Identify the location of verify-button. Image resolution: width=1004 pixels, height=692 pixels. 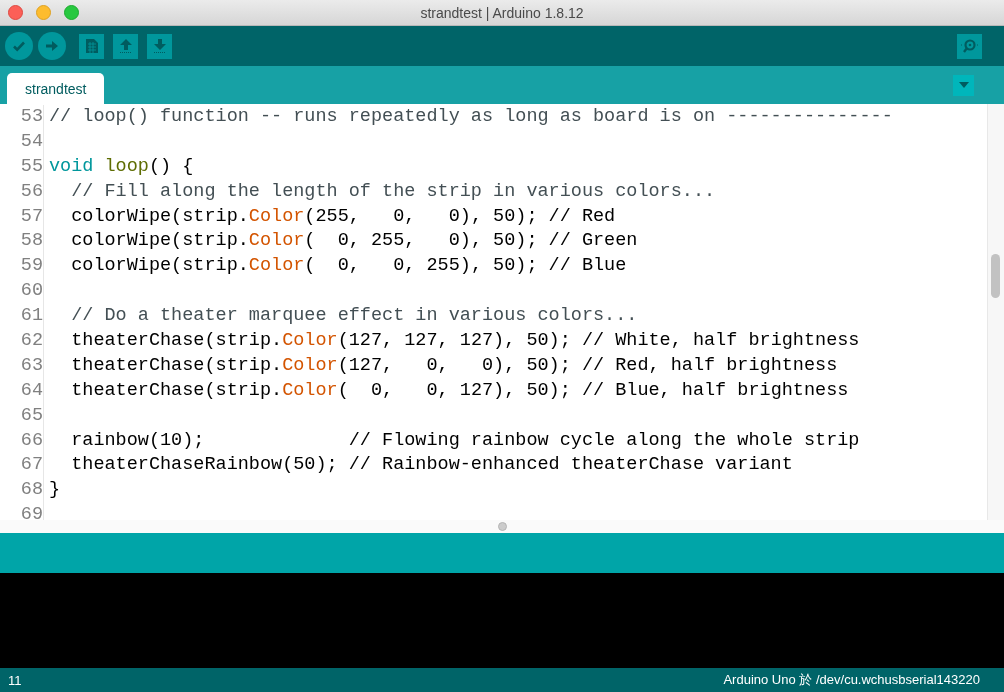
(19, 46).